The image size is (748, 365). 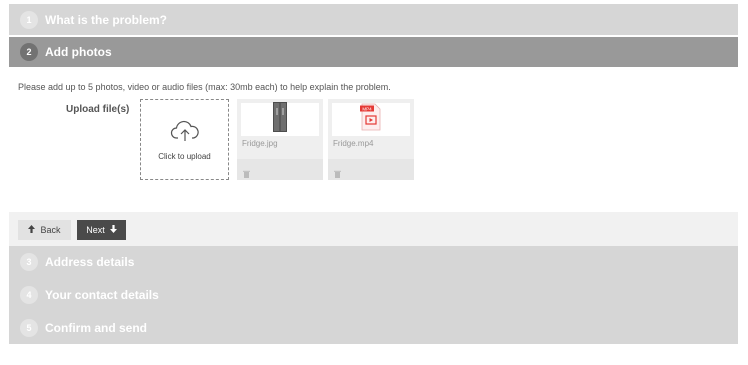 I want to click on file-name: Fridge.jpg, so click(x=260, y=143).